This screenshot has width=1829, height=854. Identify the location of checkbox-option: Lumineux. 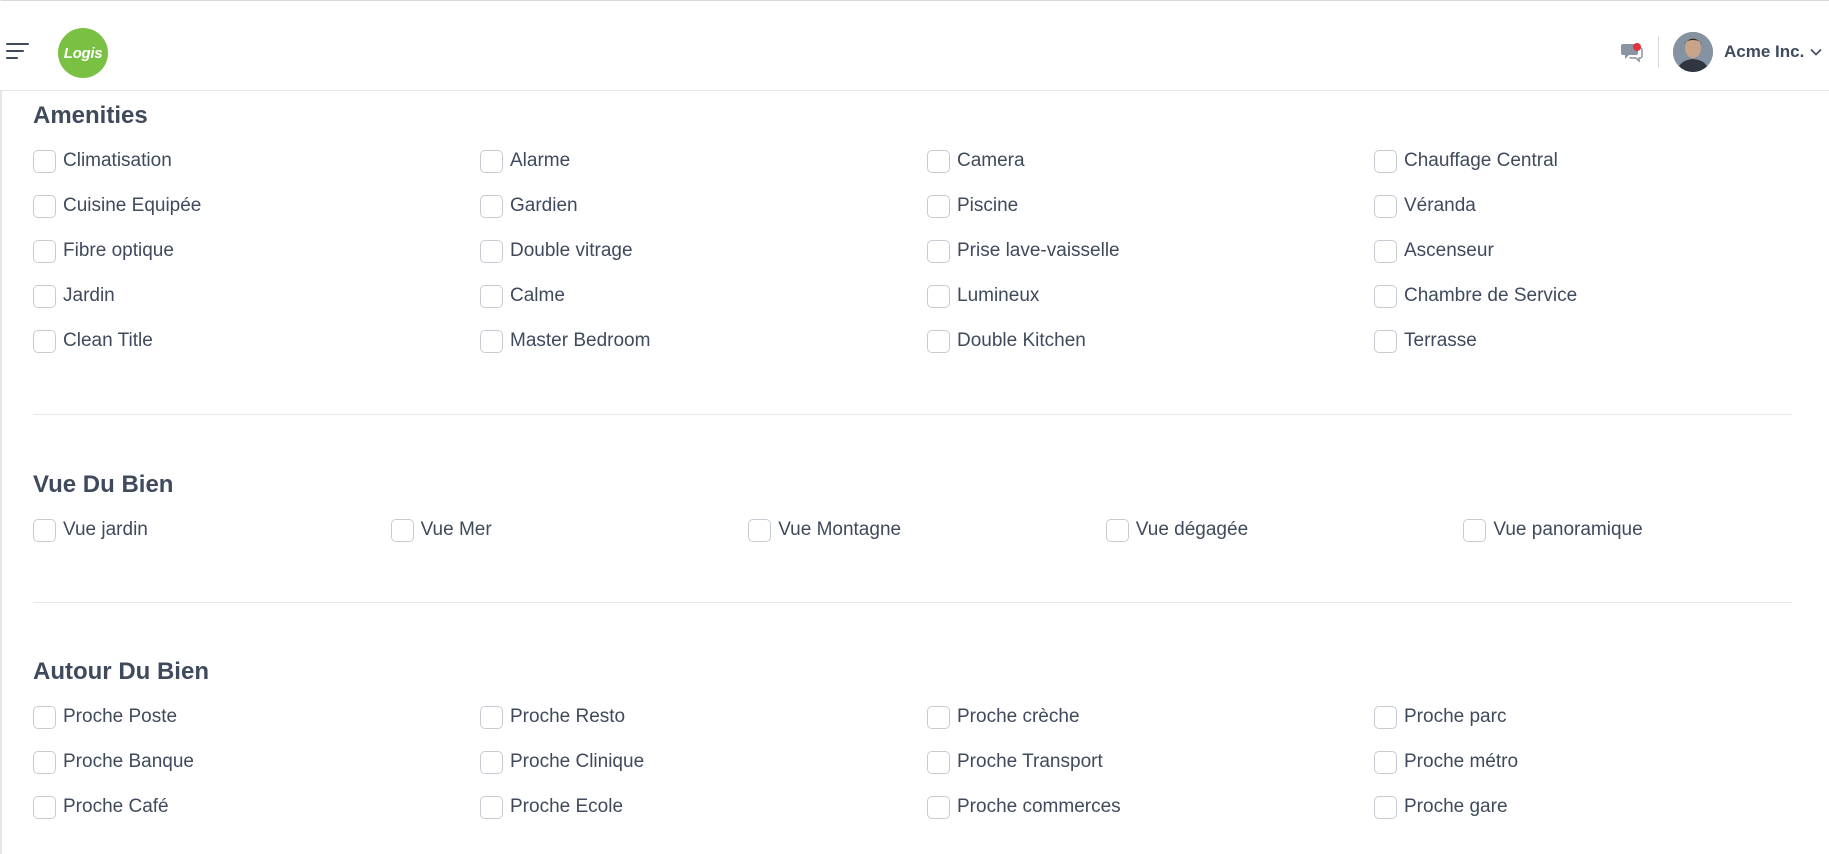
(1150, 296).